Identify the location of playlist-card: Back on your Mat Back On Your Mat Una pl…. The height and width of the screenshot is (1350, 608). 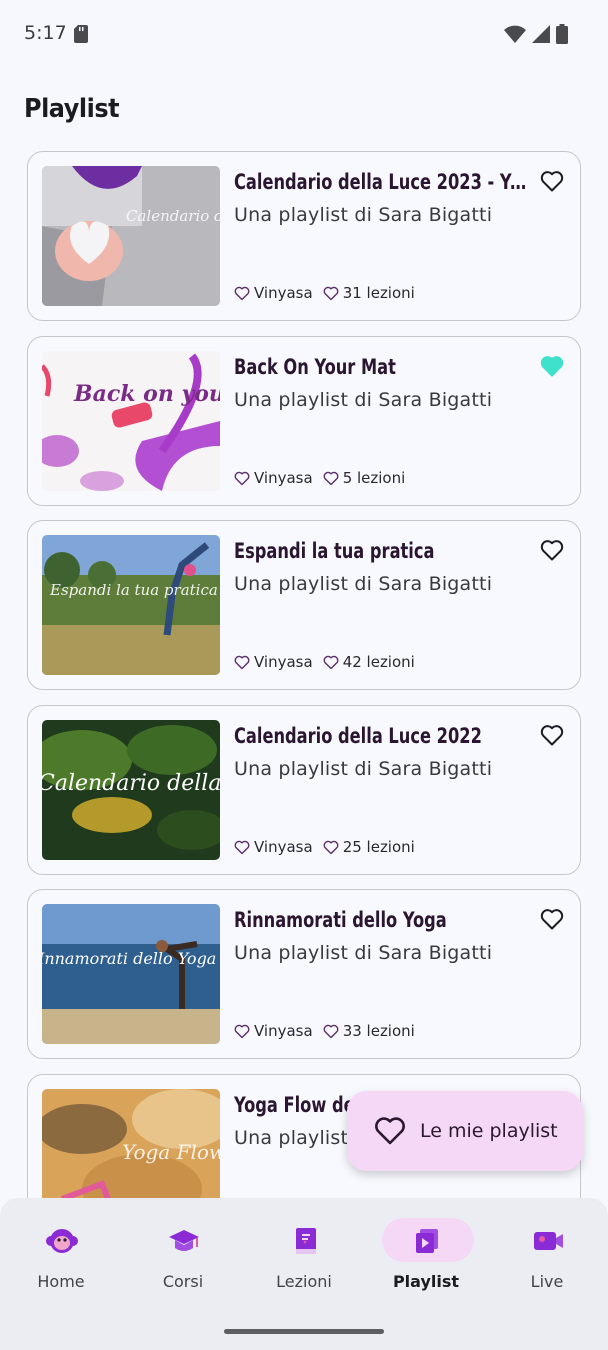
(304, 421).